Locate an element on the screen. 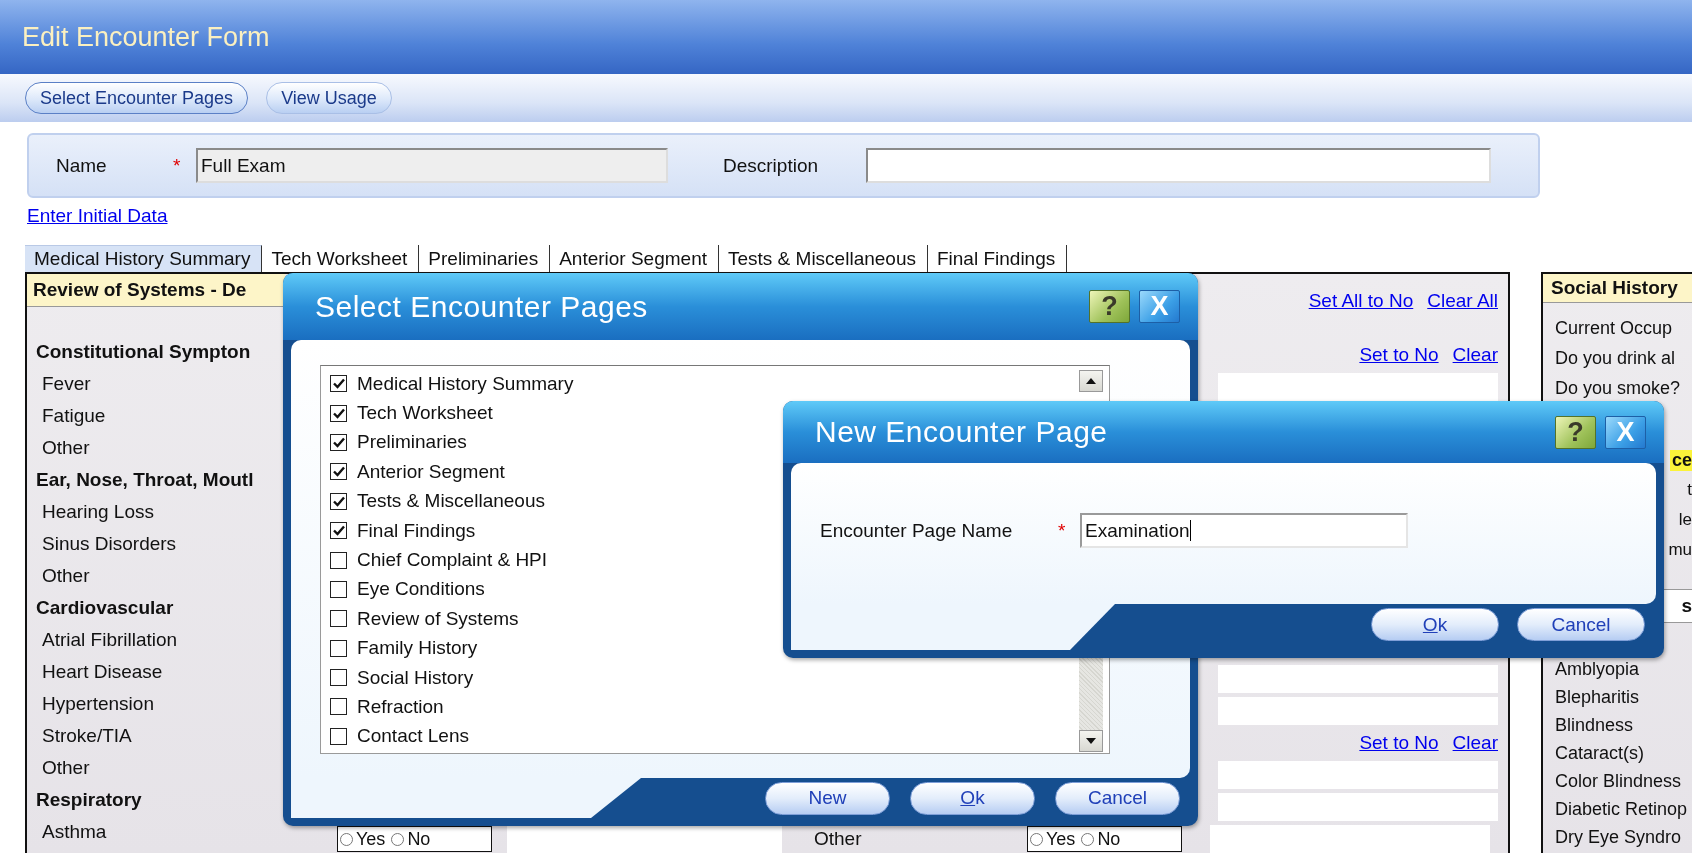 This screenshot has height=853, width=1692. list-item-label: Refraction is located at coordinates (400, 707).